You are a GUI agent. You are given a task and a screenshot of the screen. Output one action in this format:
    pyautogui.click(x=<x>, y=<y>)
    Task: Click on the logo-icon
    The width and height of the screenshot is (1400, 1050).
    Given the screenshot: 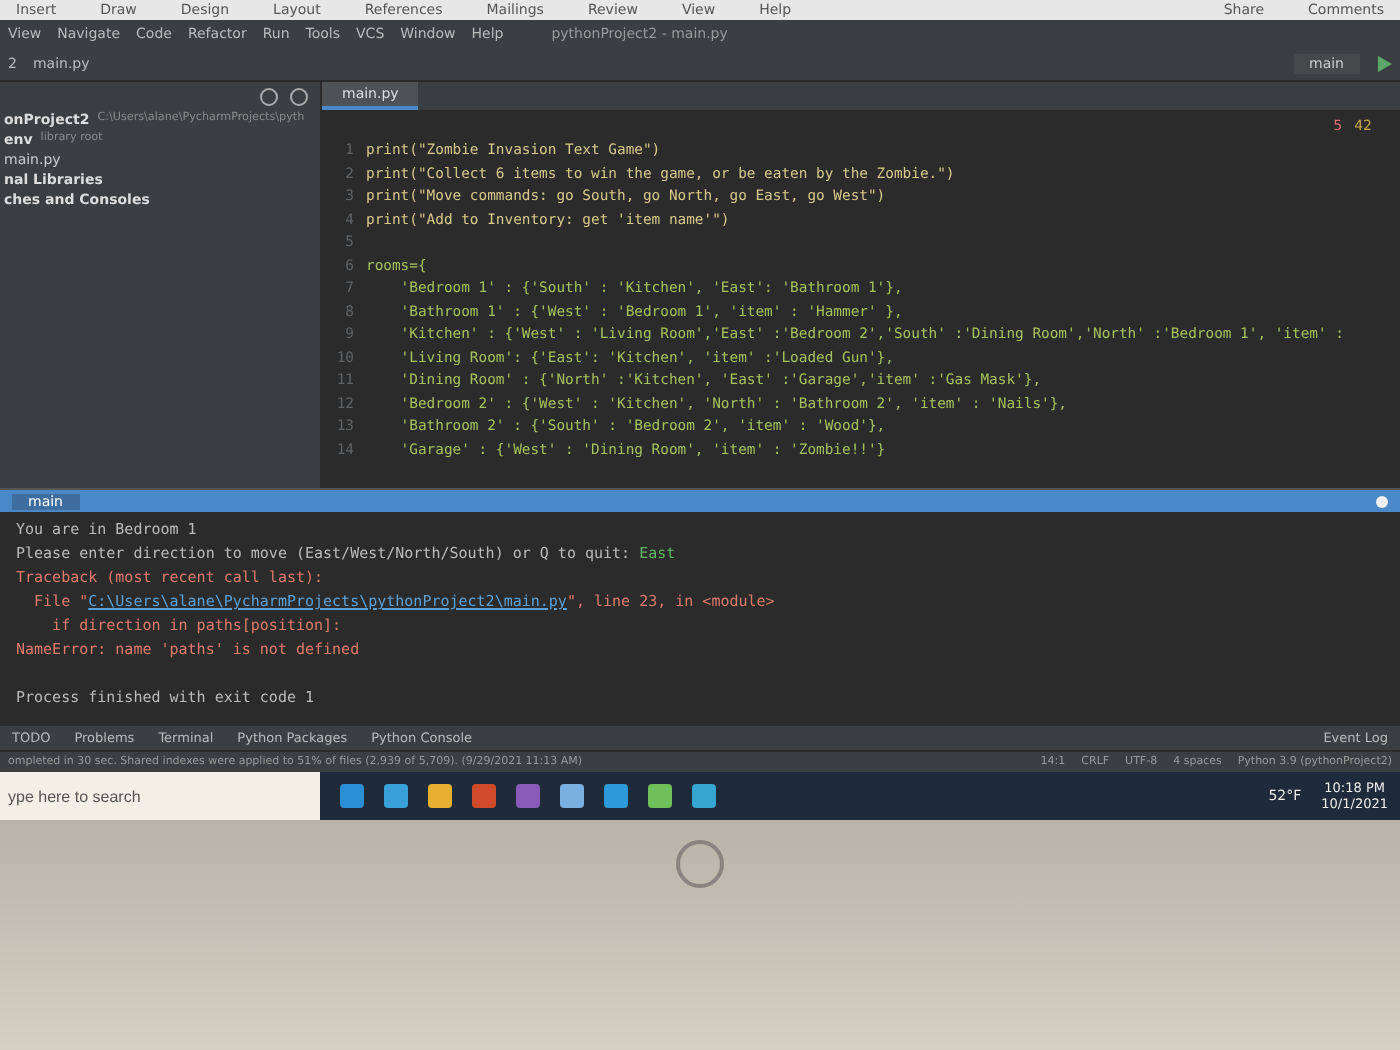 What is the action you would take?
    pyautogui.click(x=700, y=864)
    